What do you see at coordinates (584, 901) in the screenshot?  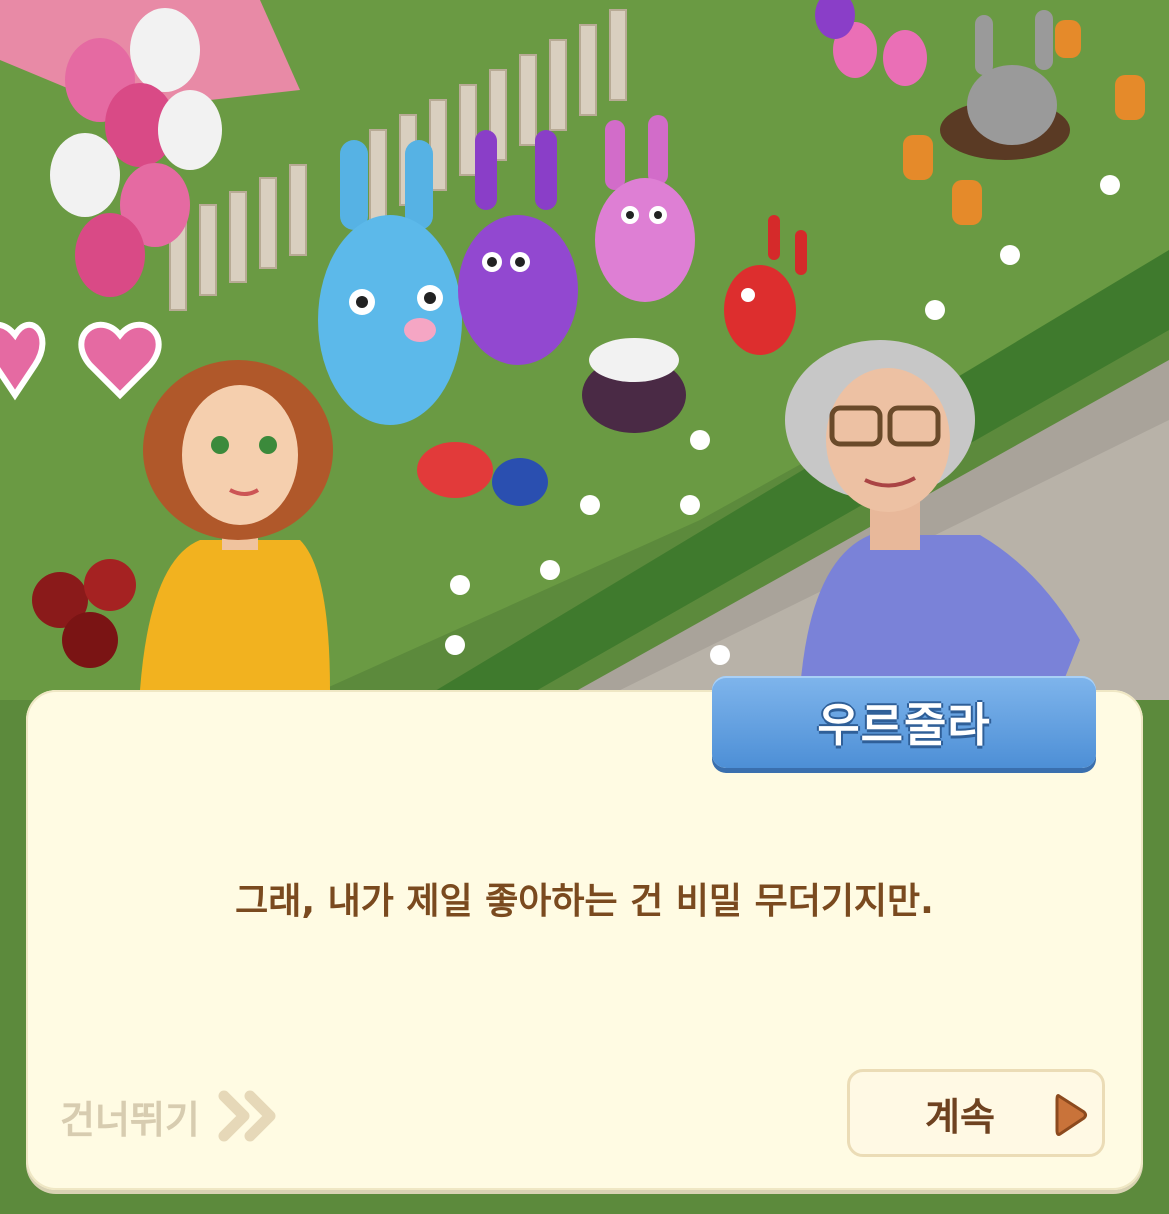 I see `dialog-line: 그래, 내가 제일 좋아하는 건 비밀 무더기지만.` at bounding box center [584, 901].